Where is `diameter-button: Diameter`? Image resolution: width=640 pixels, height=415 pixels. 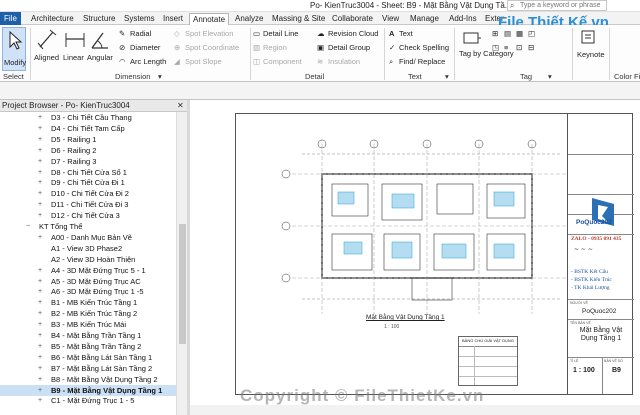
diameter-button: Diameter is located at coordinates (145, 47).